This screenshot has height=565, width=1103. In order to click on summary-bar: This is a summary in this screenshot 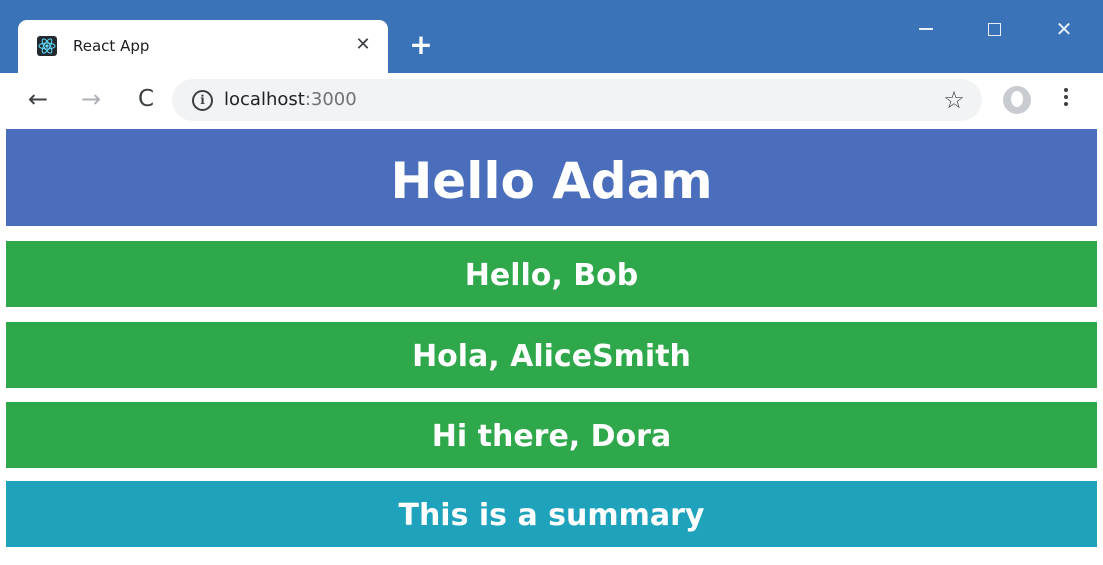, I will do `click(551, 514)`.